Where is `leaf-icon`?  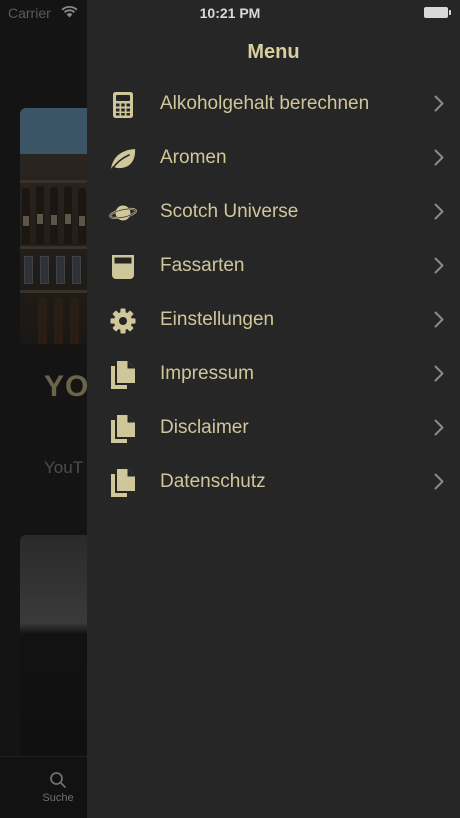
leaf-icon is located at coordinates (123, 159).